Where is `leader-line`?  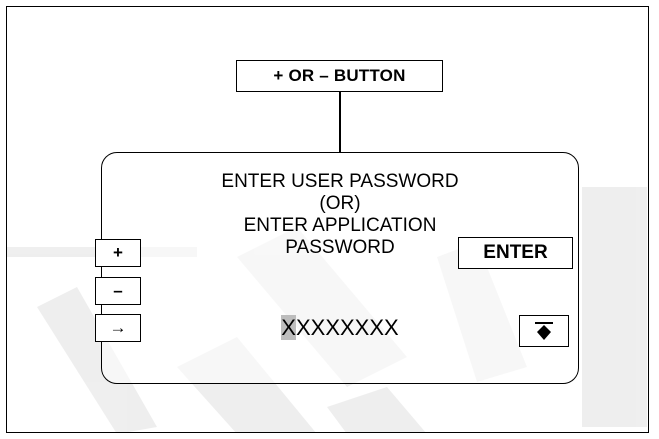
leader-line is located at coordinates (340, 122).